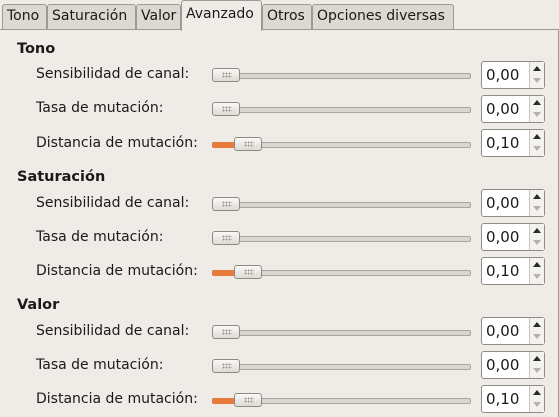 This screenshot has height=417, width=559. Describe the element at coordinates (341, 272) in the screenshot. I see `slider-saturacion-distancia` at that location.